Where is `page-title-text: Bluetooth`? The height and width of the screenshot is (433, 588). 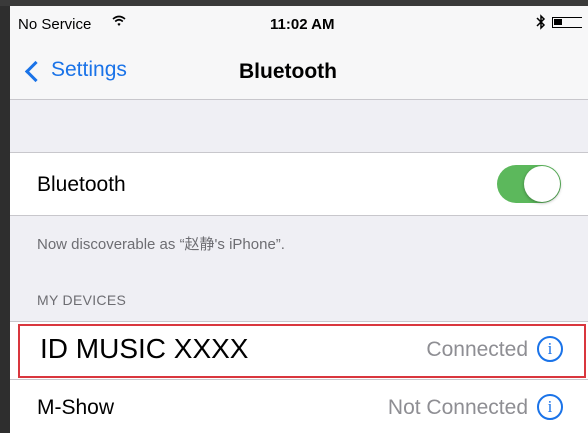 page-title-text: Bluetooth is located at coordinates (288, 71).